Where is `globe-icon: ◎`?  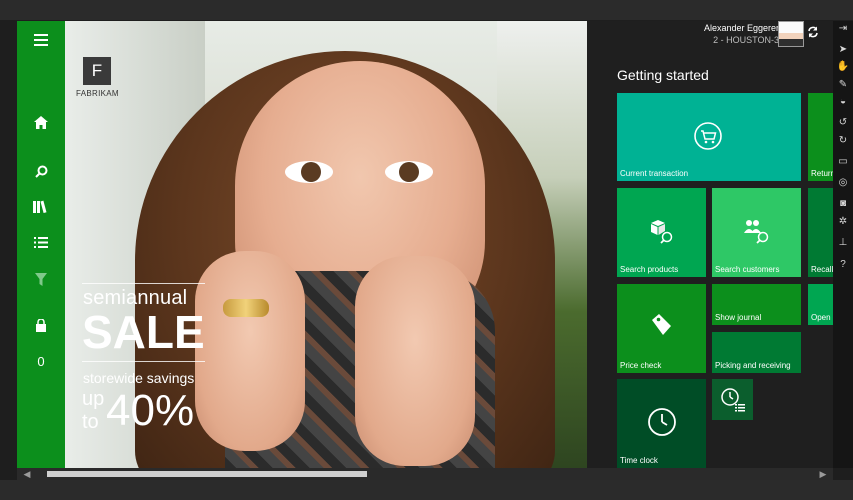 globe-icon: ◎ is located at coordinates (843, 183).